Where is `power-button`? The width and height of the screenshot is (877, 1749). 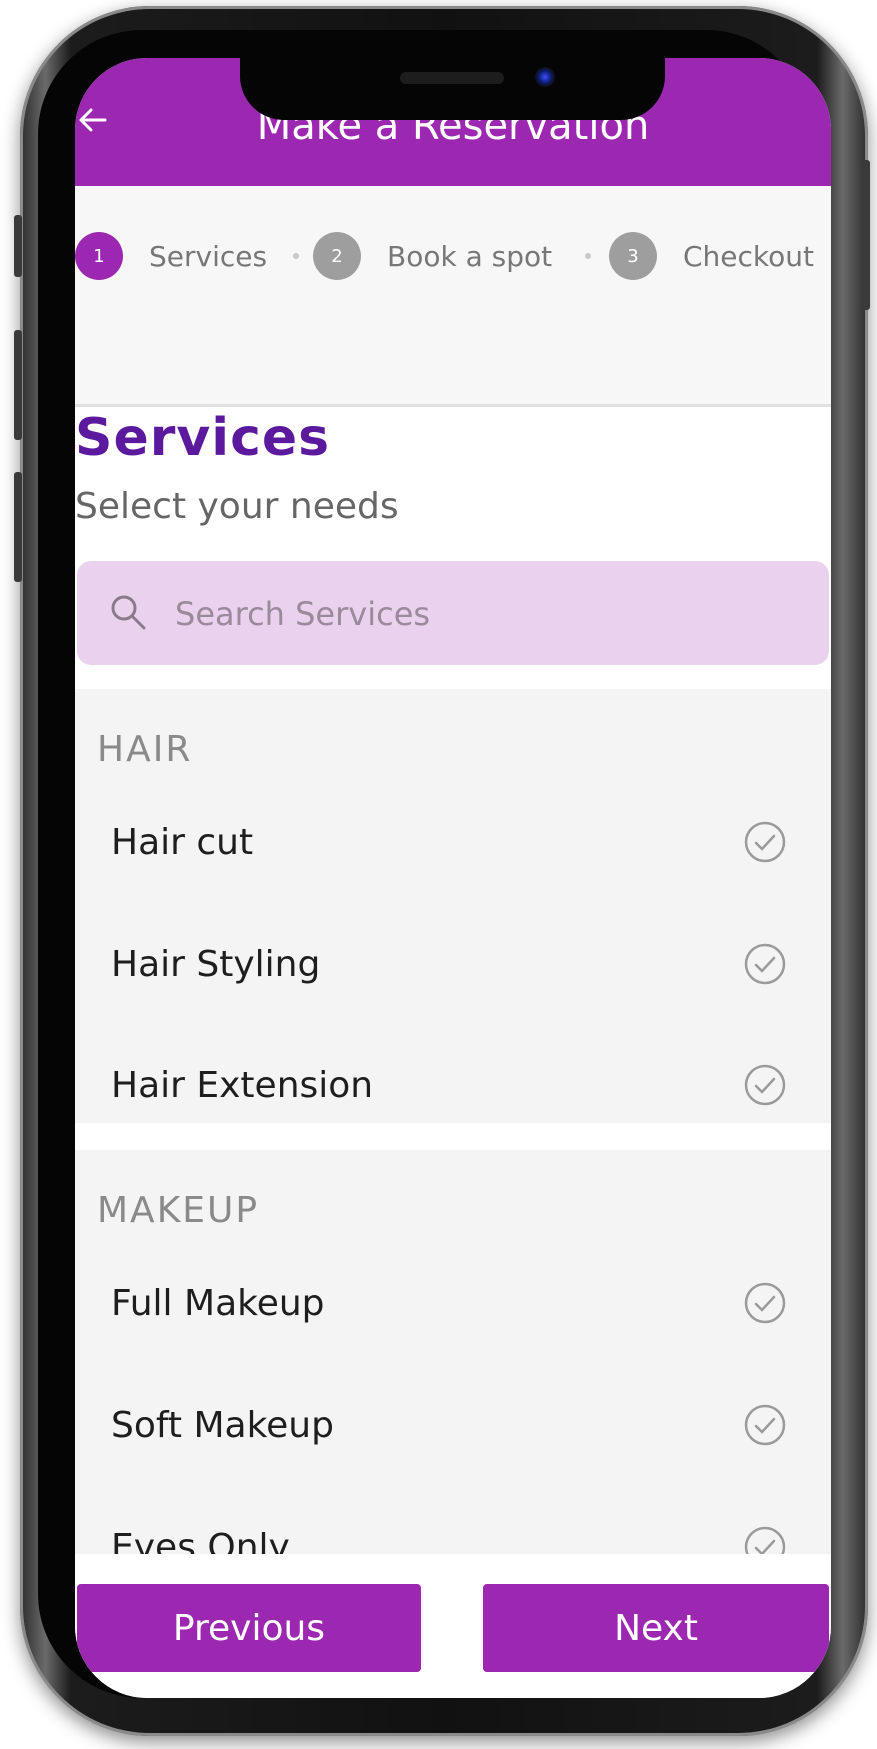
power-button is located at coordinates (866, 235).